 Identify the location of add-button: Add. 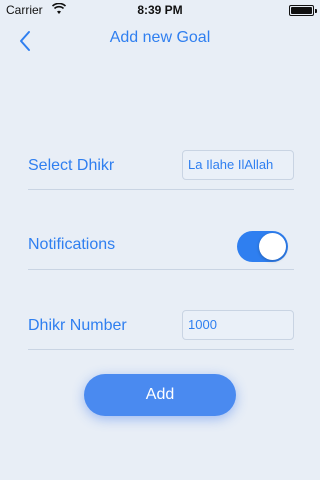
(160, 395).